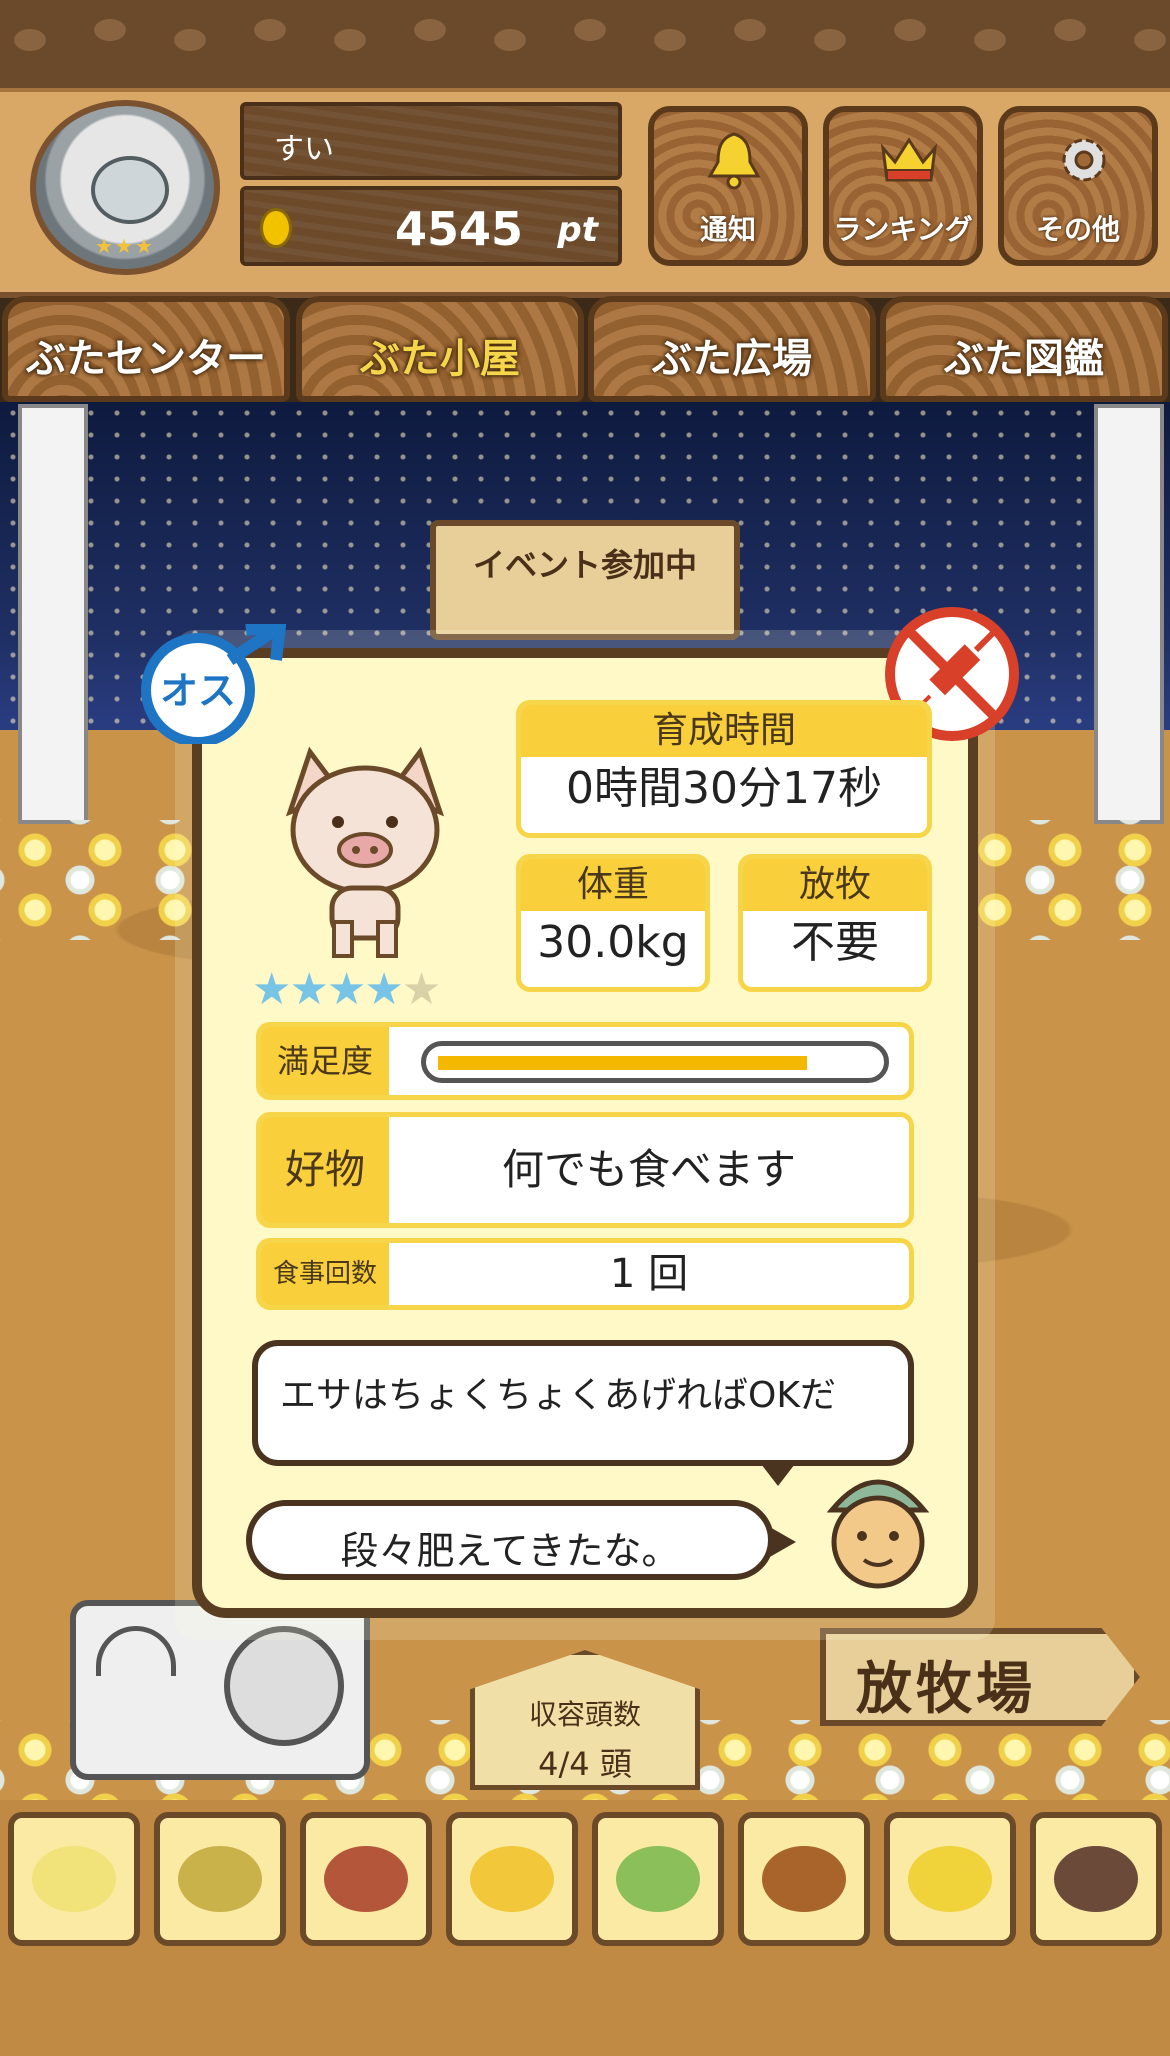  I want to click on meal-count-row: 食事回数 1 回, so click(585, 1274).